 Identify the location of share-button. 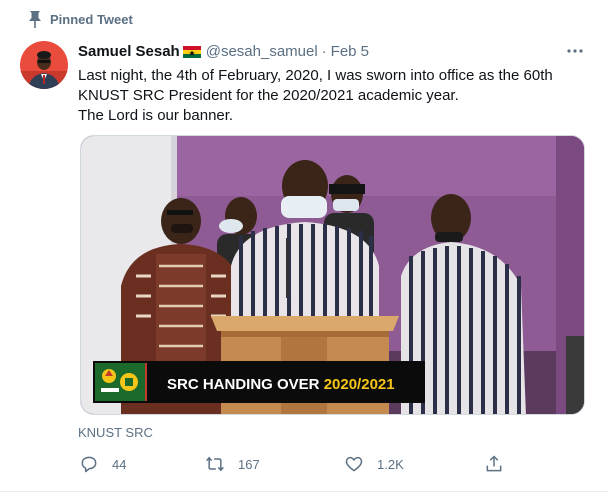
(500, 464).